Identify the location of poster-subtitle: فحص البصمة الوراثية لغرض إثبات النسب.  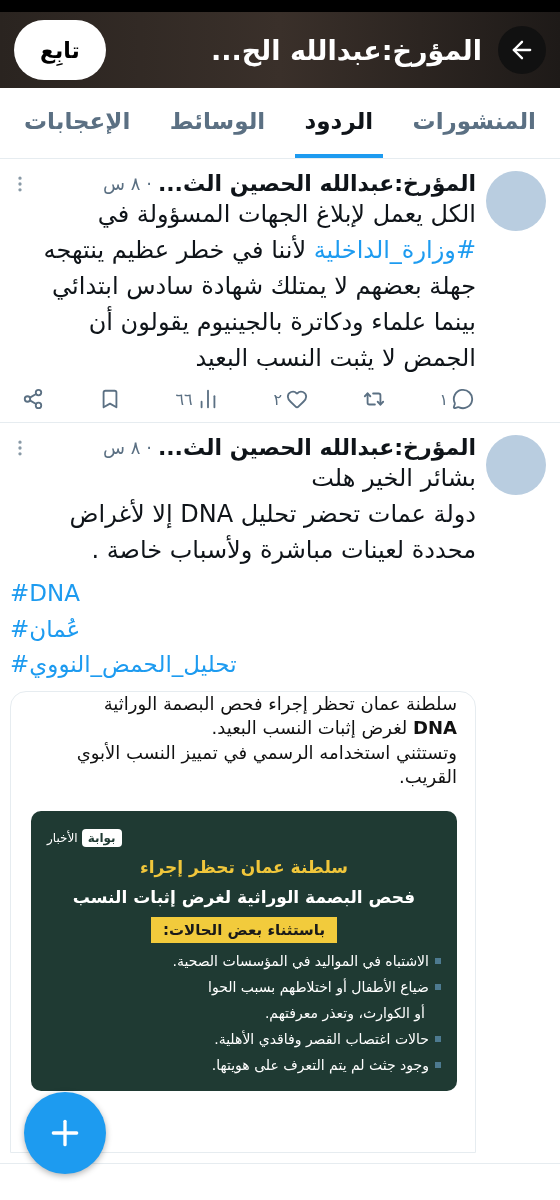
(244, 897).